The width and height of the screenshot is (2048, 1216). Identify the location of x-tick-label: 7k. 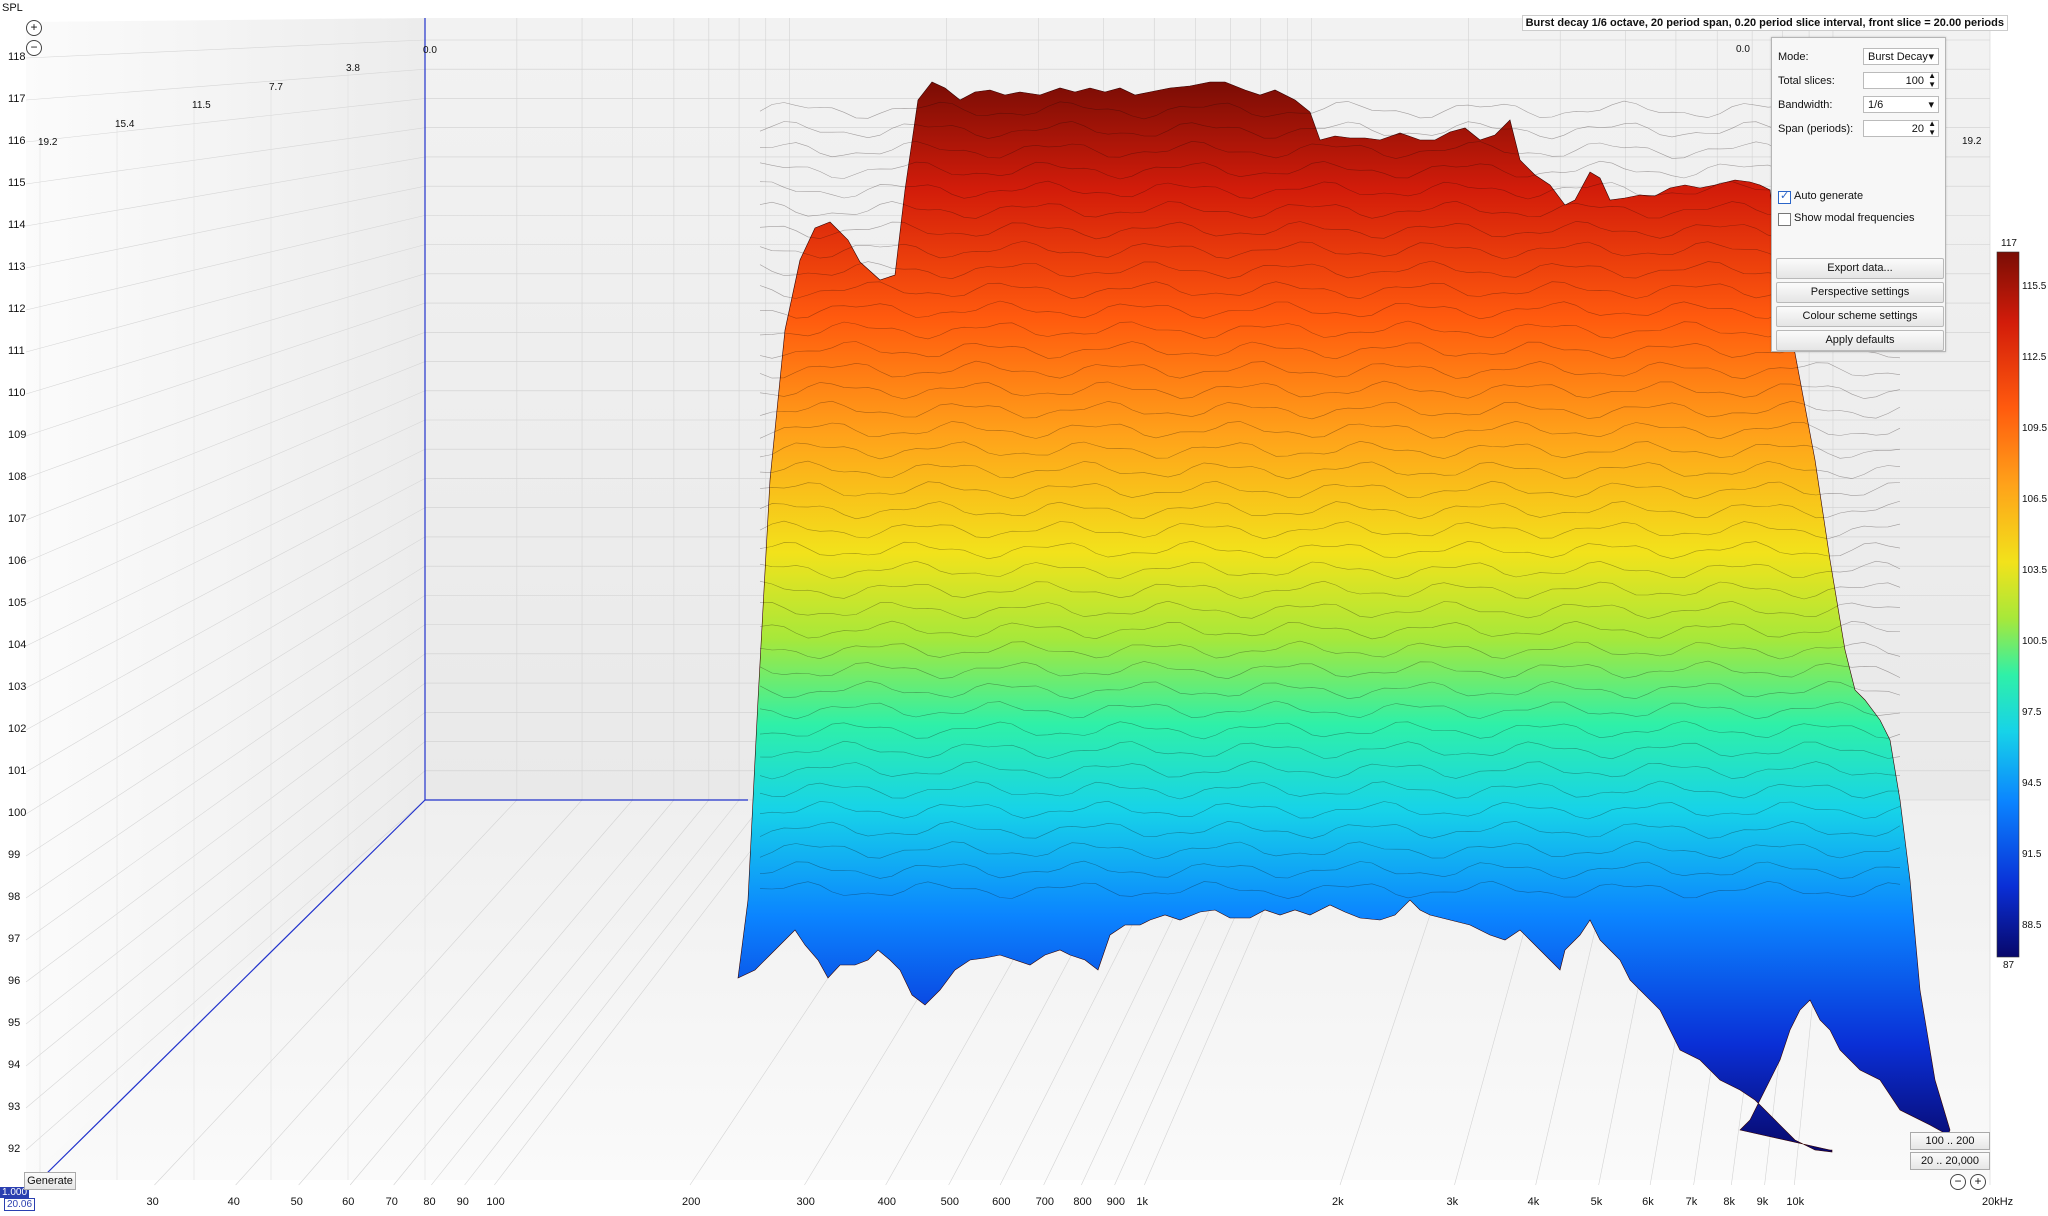
(1691, 1202).